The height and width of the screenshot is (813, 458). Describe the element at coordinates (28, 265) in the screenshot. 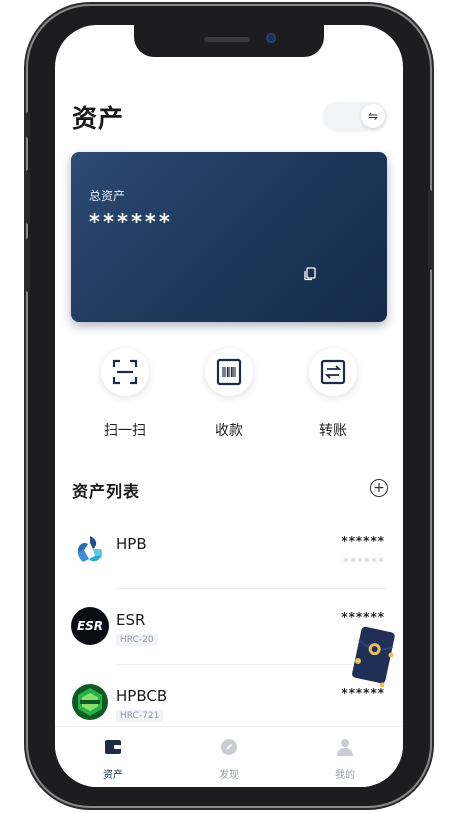

I see `volume-down-button` at that location.